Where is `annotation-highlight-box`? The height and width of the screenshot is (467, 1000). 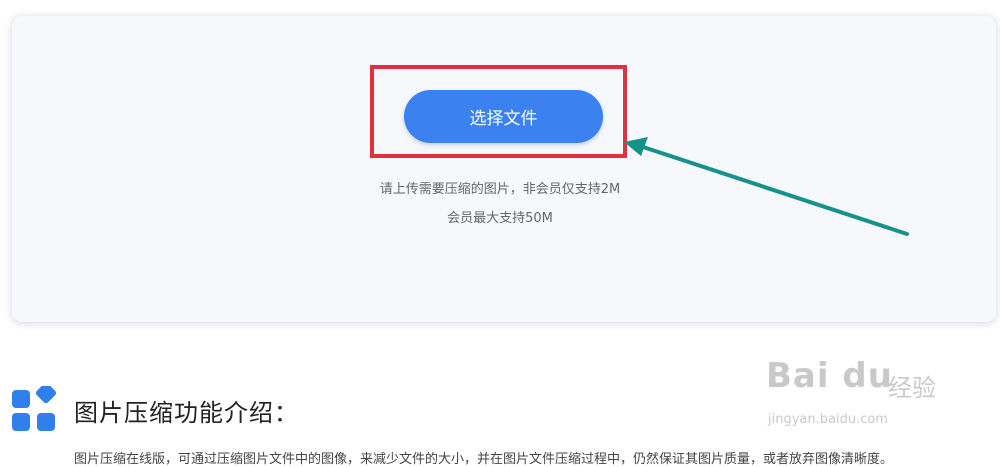 annotation-highlight-box is located at coordinates (498, 111).